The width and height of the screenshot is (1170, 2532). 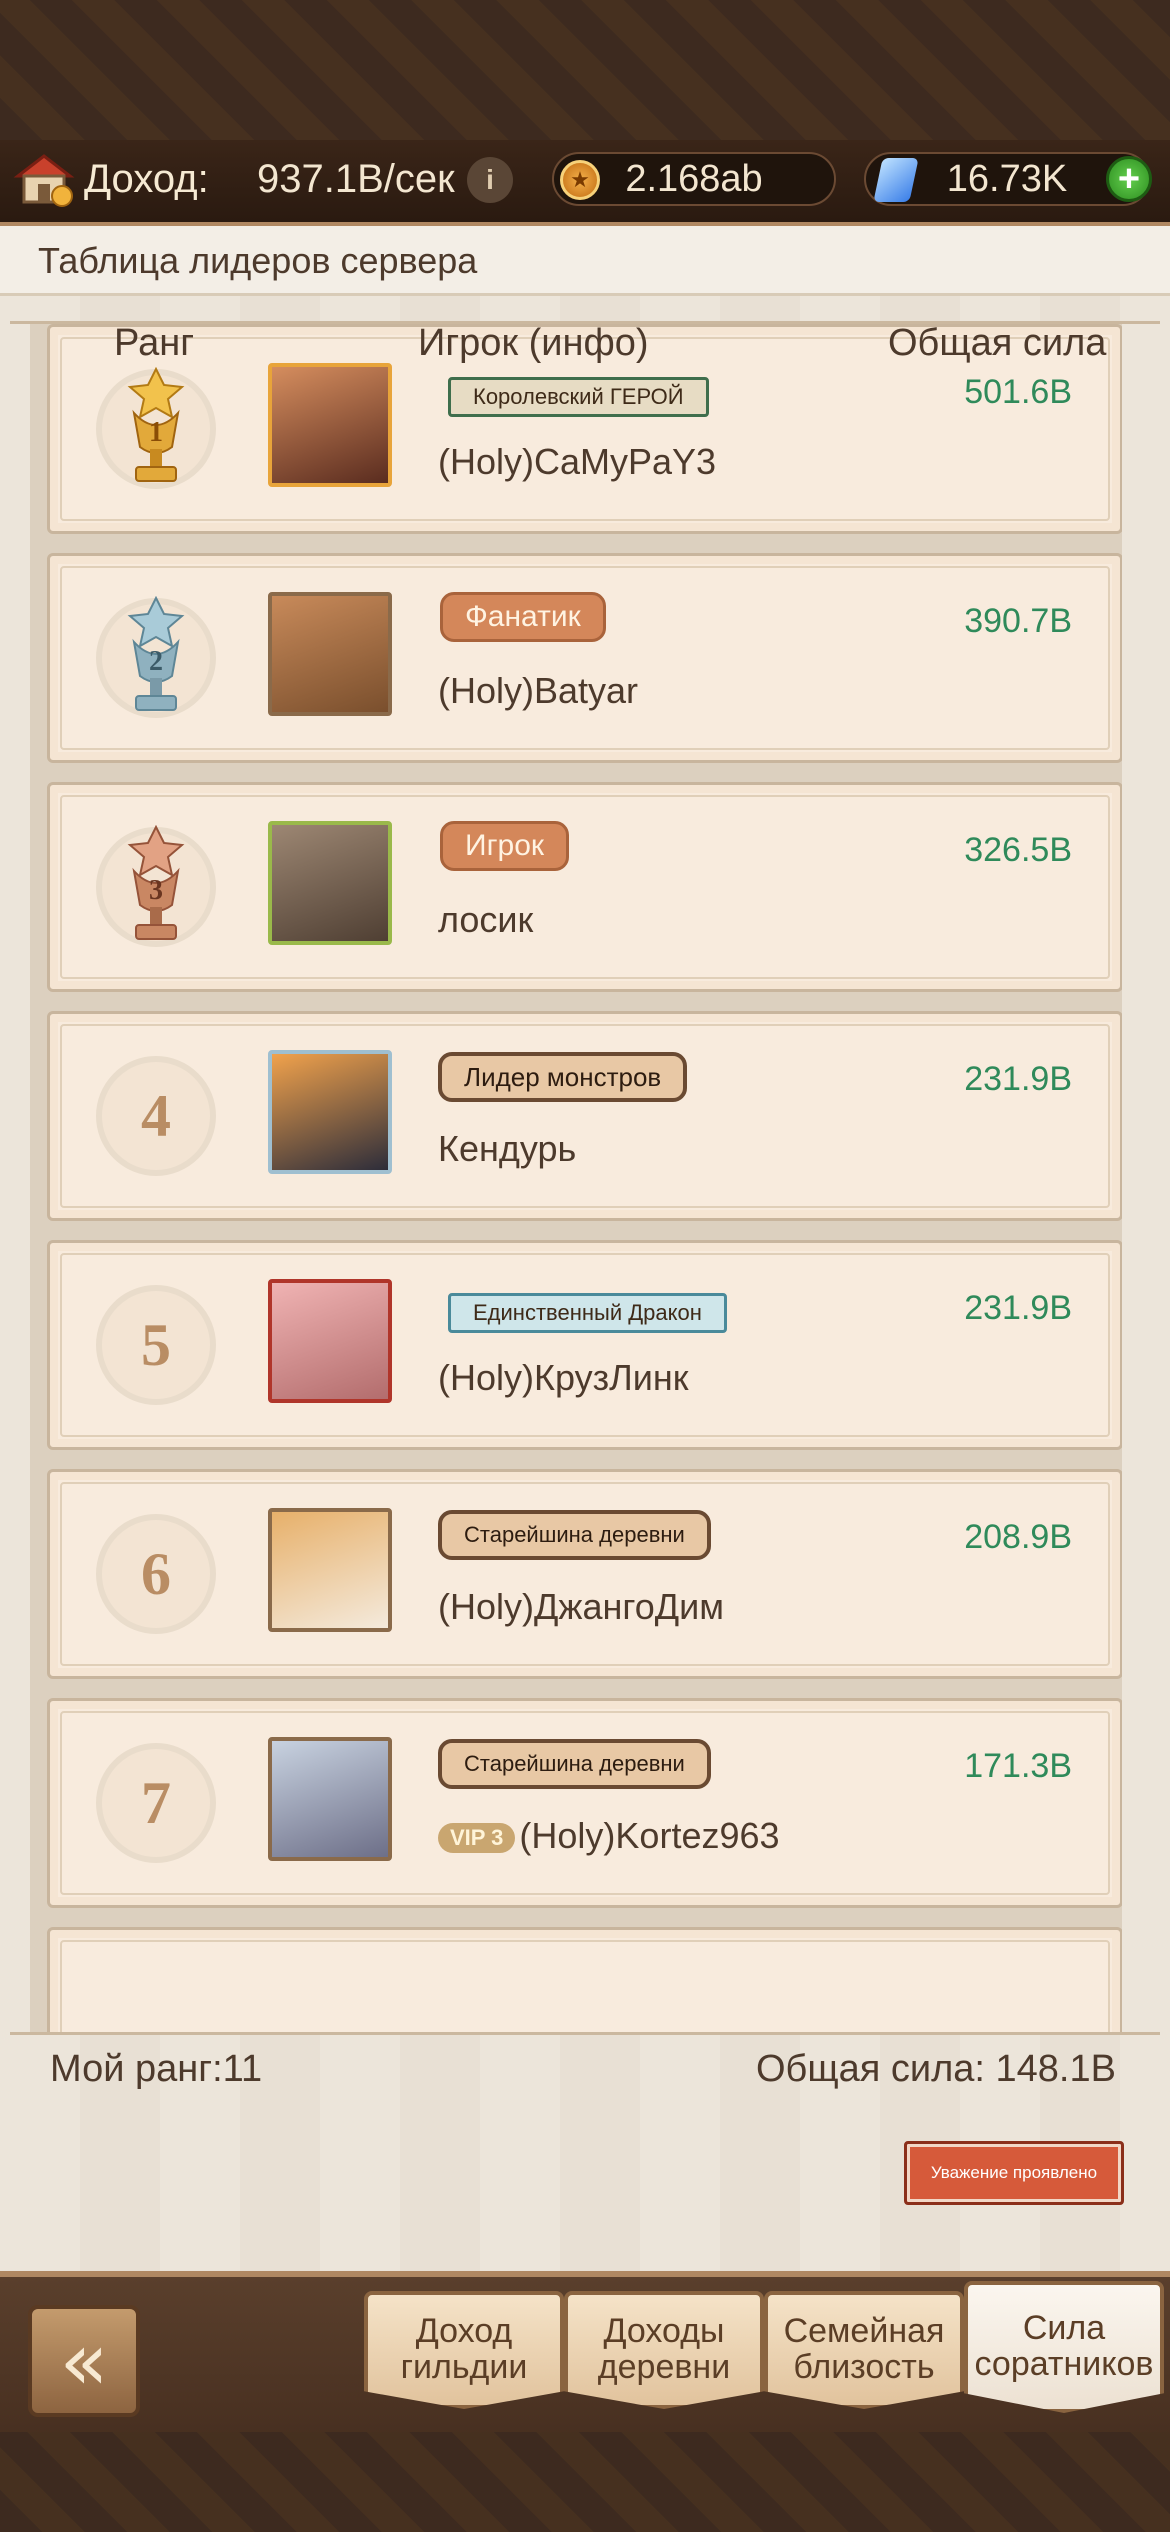 What do you see at coordinates (1018, 392) in the screenshot?
I see `player-power: 501.6B` at bounding box center [1018, 392].